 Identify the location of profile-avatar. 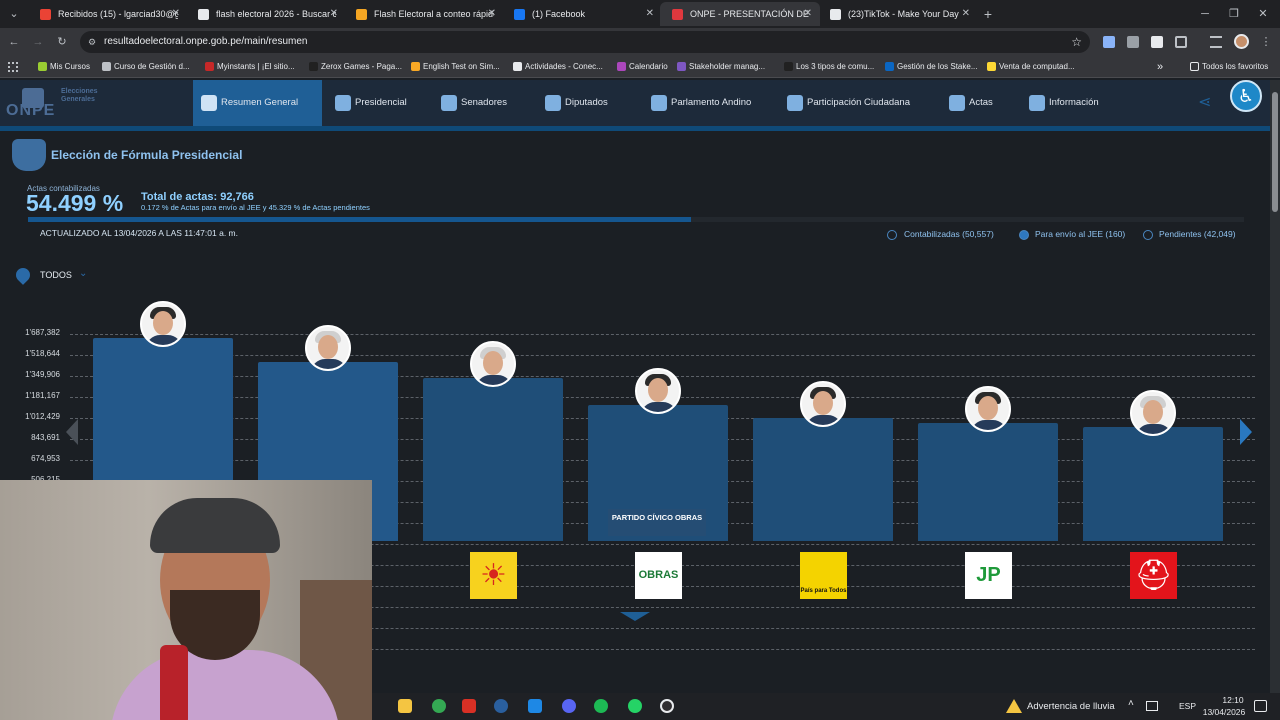
(1241, 41).